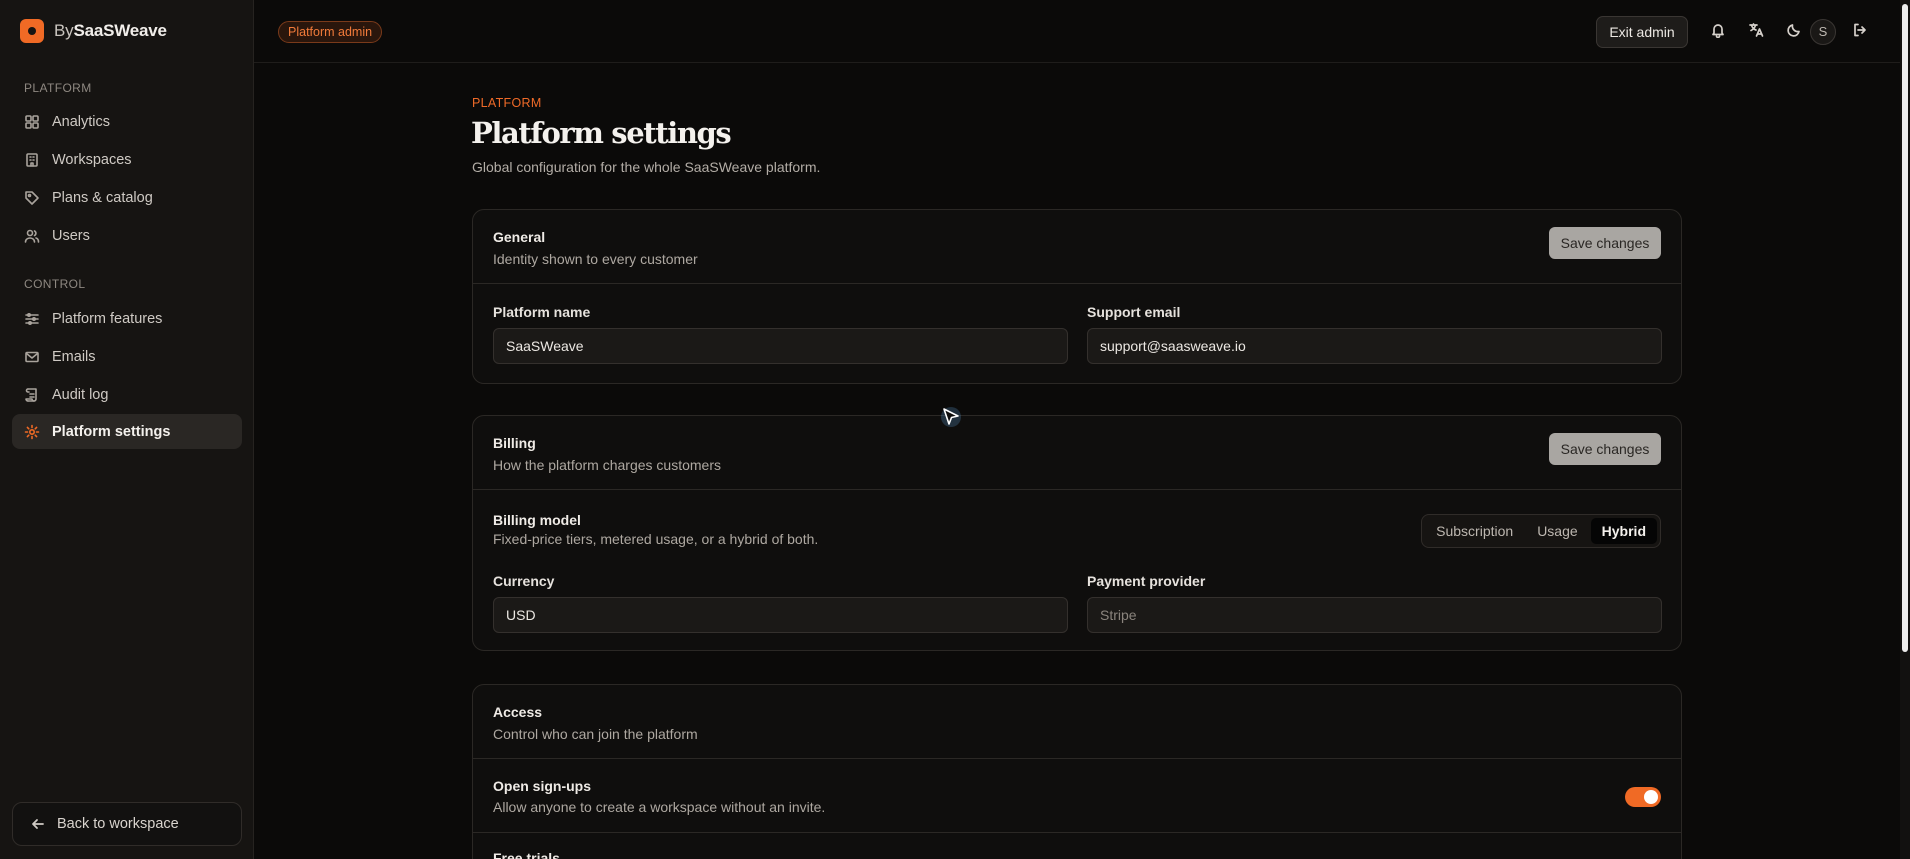 This screenshot has width=1910, height=859. Describe the element at coordinates (64, 30) in the screenshot. I see `brand-prefix: By` at that location.